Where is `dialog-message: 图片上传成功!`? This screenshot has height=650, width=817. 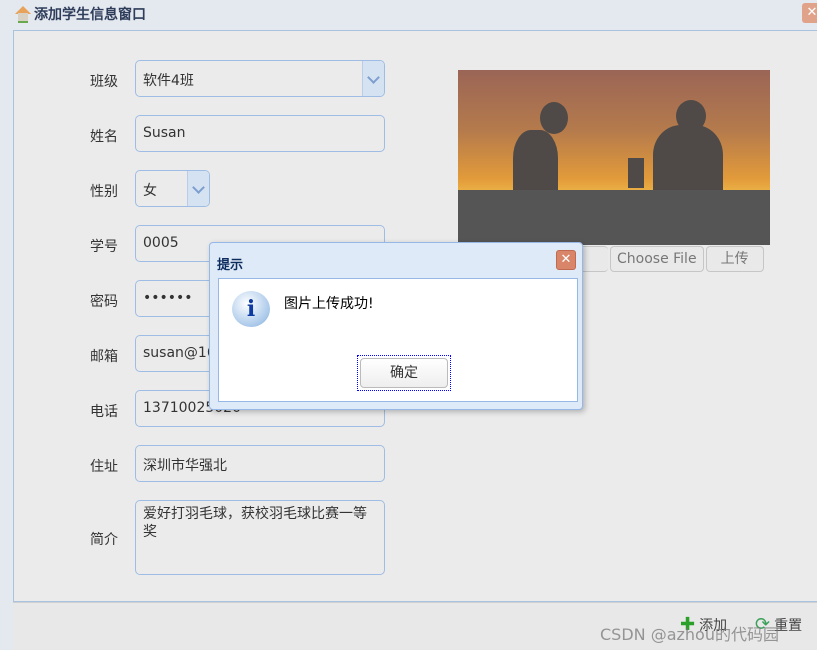 dialog-message: 图片上传成功! is located at coordinates (329, 304).